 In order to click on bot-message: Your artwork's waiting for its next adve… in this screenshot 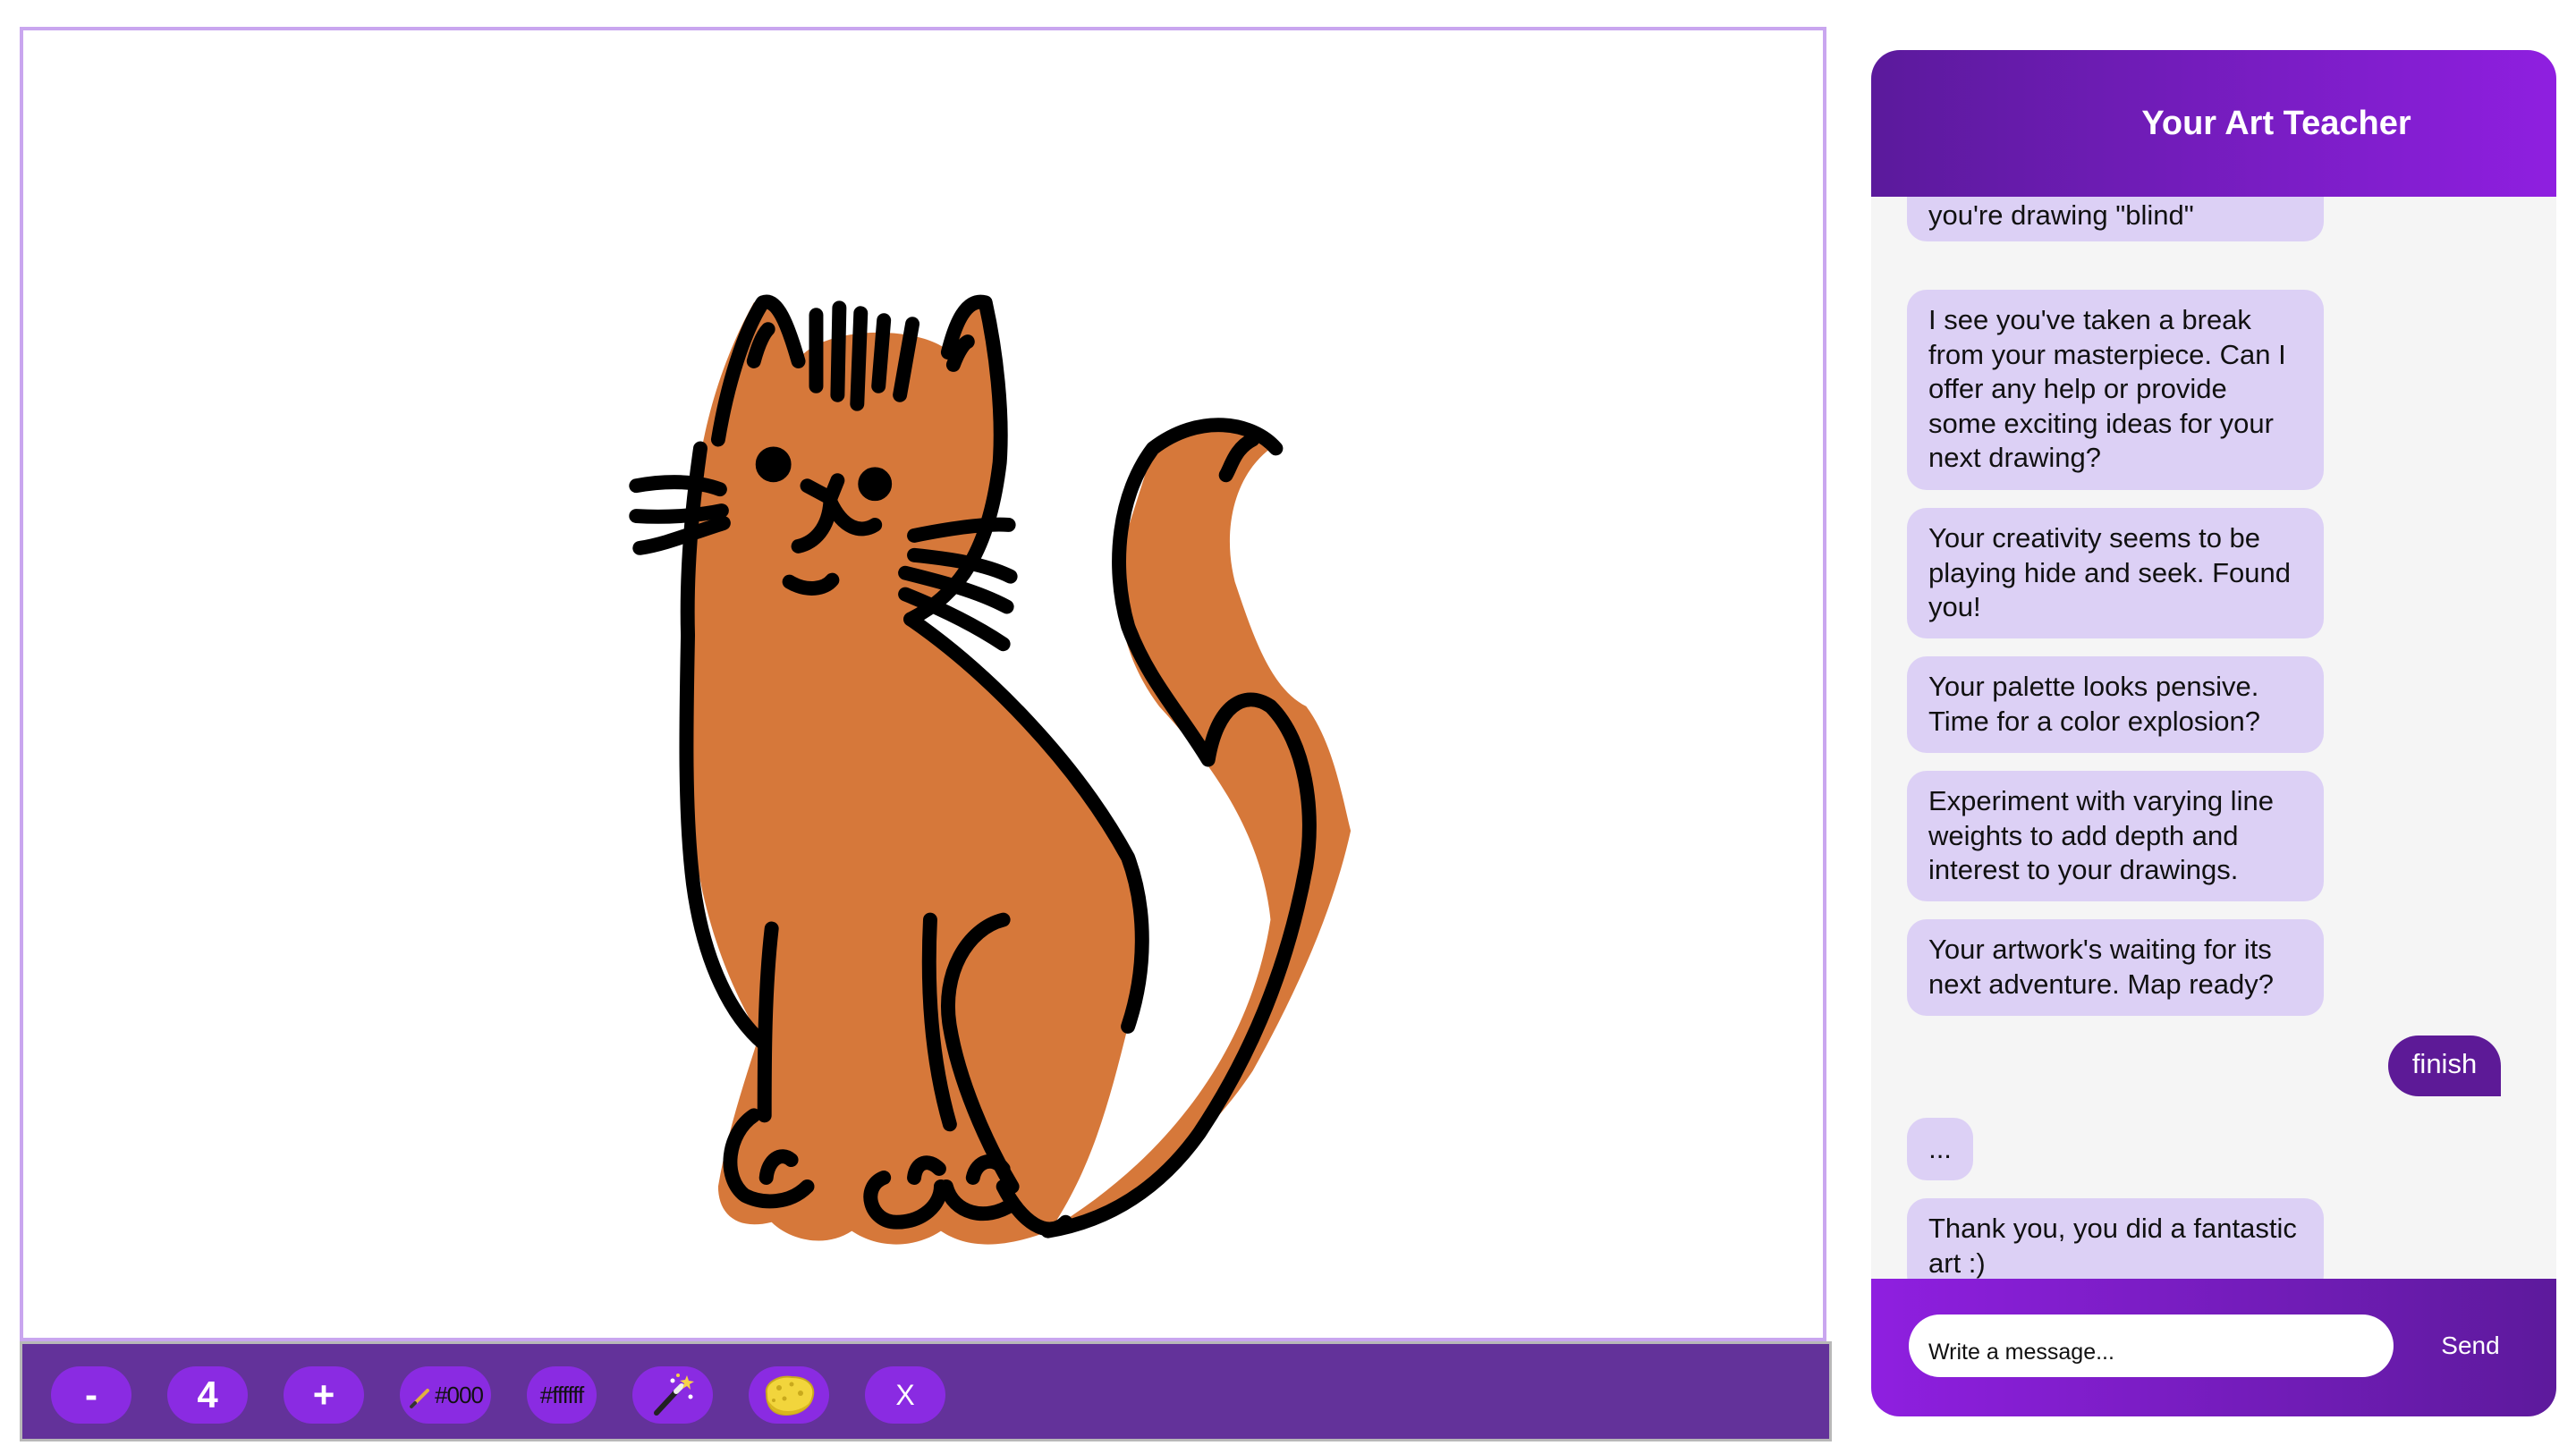, I will do `click(2115, 967)`.